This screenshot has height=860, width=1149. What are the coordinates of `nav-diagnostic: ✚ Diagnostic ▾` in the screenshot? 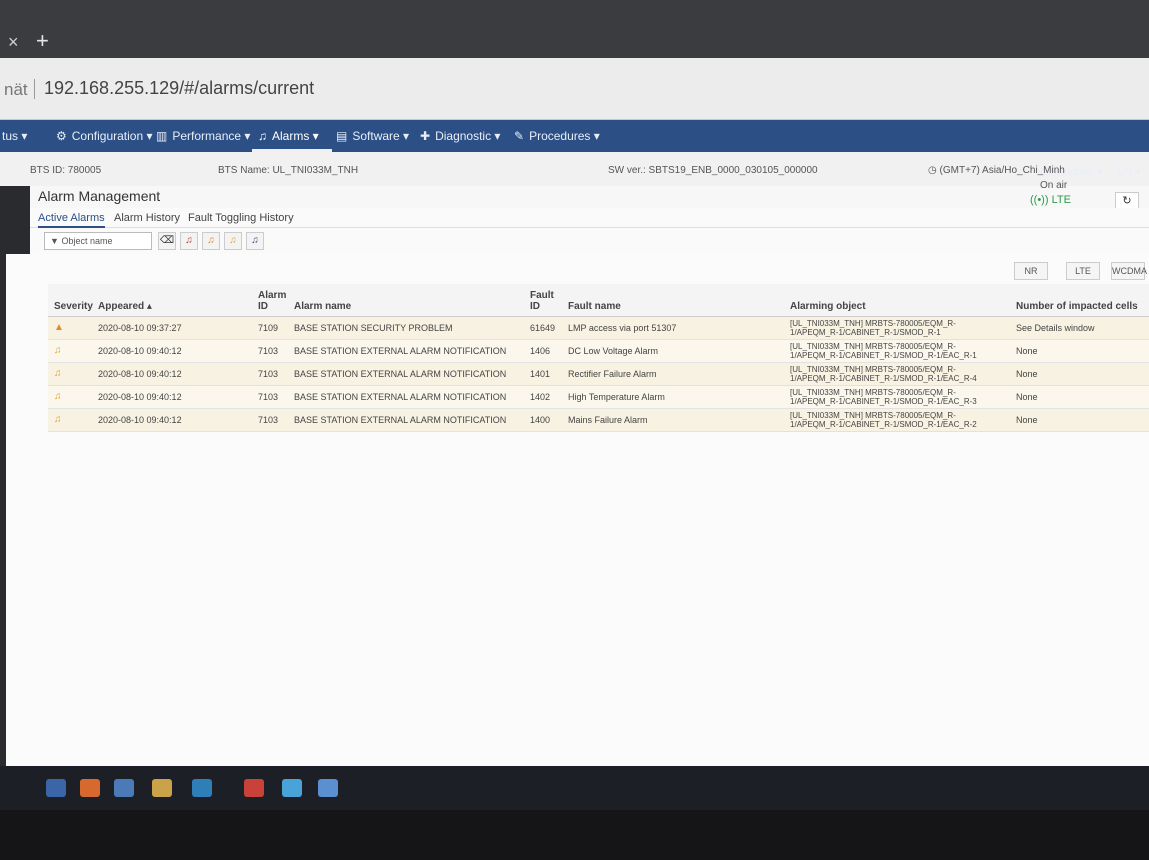 It's located at (460, 136).